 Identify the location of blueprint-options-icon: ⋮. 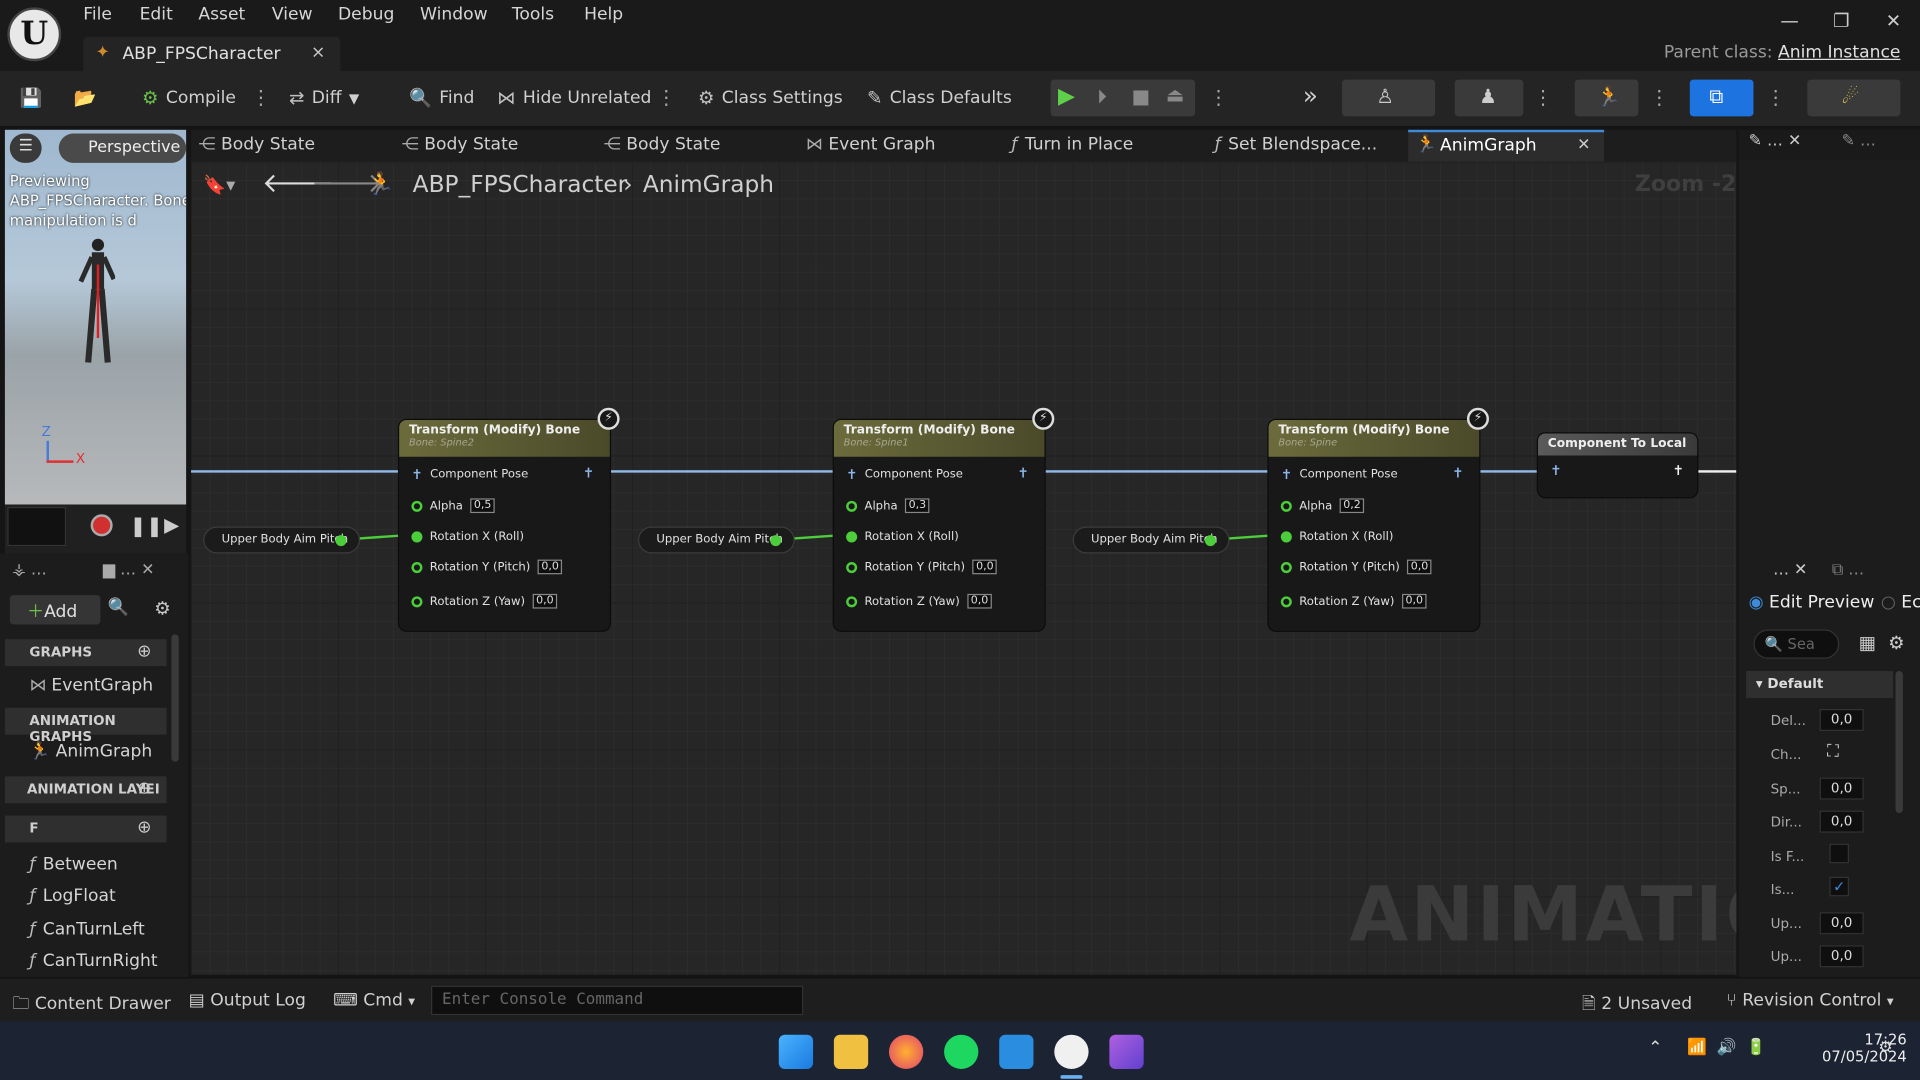
(1776, 97).